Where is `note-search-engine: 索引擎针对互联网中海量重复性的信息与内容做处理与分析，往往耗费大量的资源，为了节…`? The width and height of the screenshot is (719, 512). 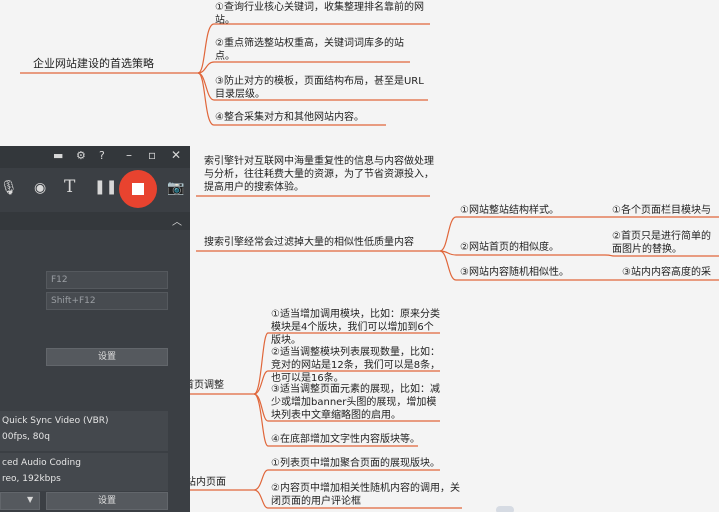
note-search-engine: 索引擎针对互联网中海量重复性的信息与内容做处理与分析，往往耗费大量的资源，为了节… is located at coordinates (319, 174).